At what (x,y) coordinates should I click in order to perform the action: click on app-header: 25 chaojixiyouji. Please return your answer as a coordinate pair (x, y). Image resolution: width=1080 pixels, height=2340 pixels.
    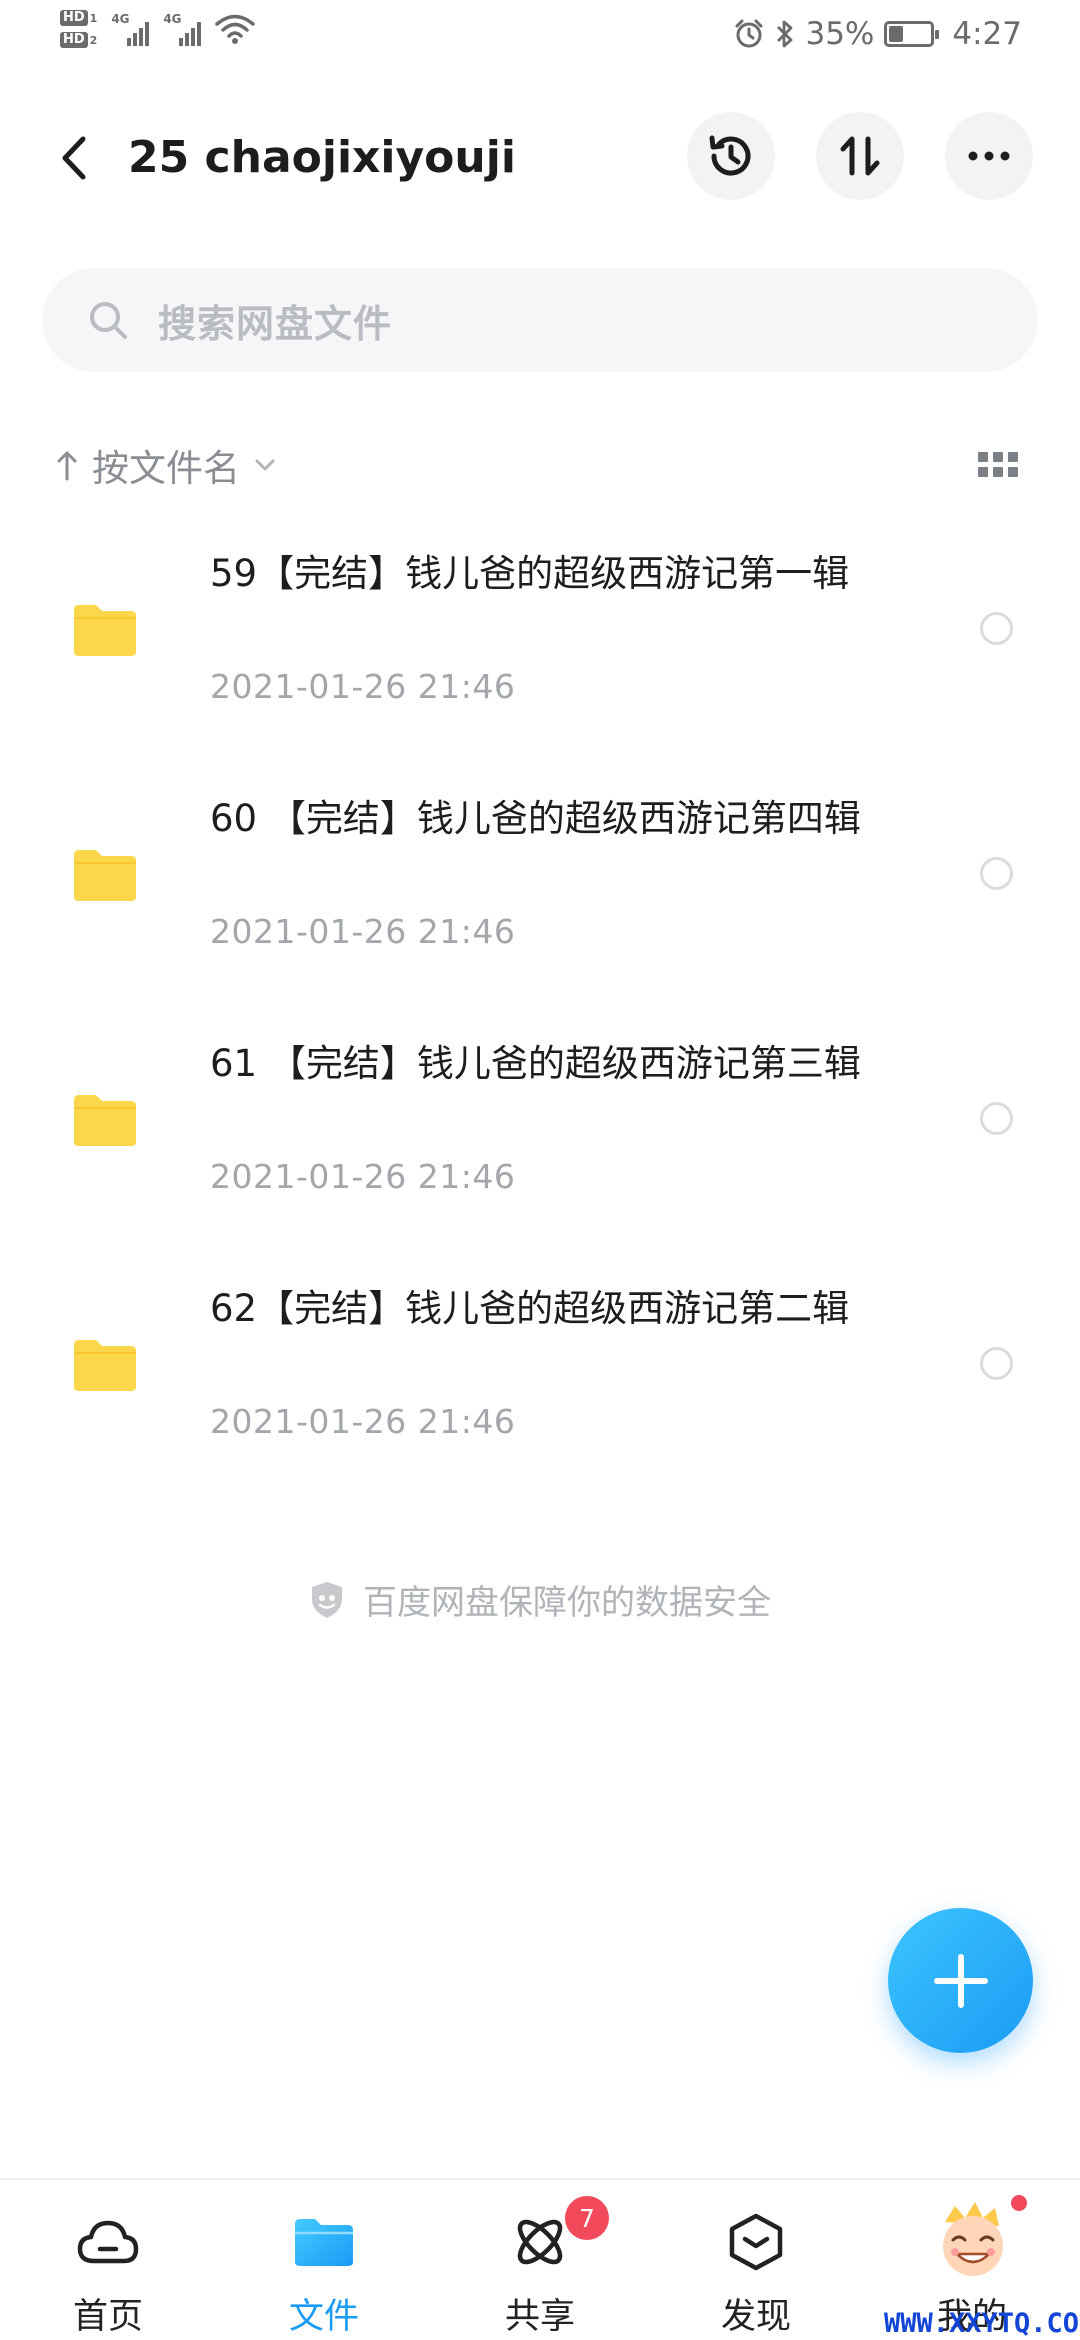
    Looking at the image, I should click on (540, 158).